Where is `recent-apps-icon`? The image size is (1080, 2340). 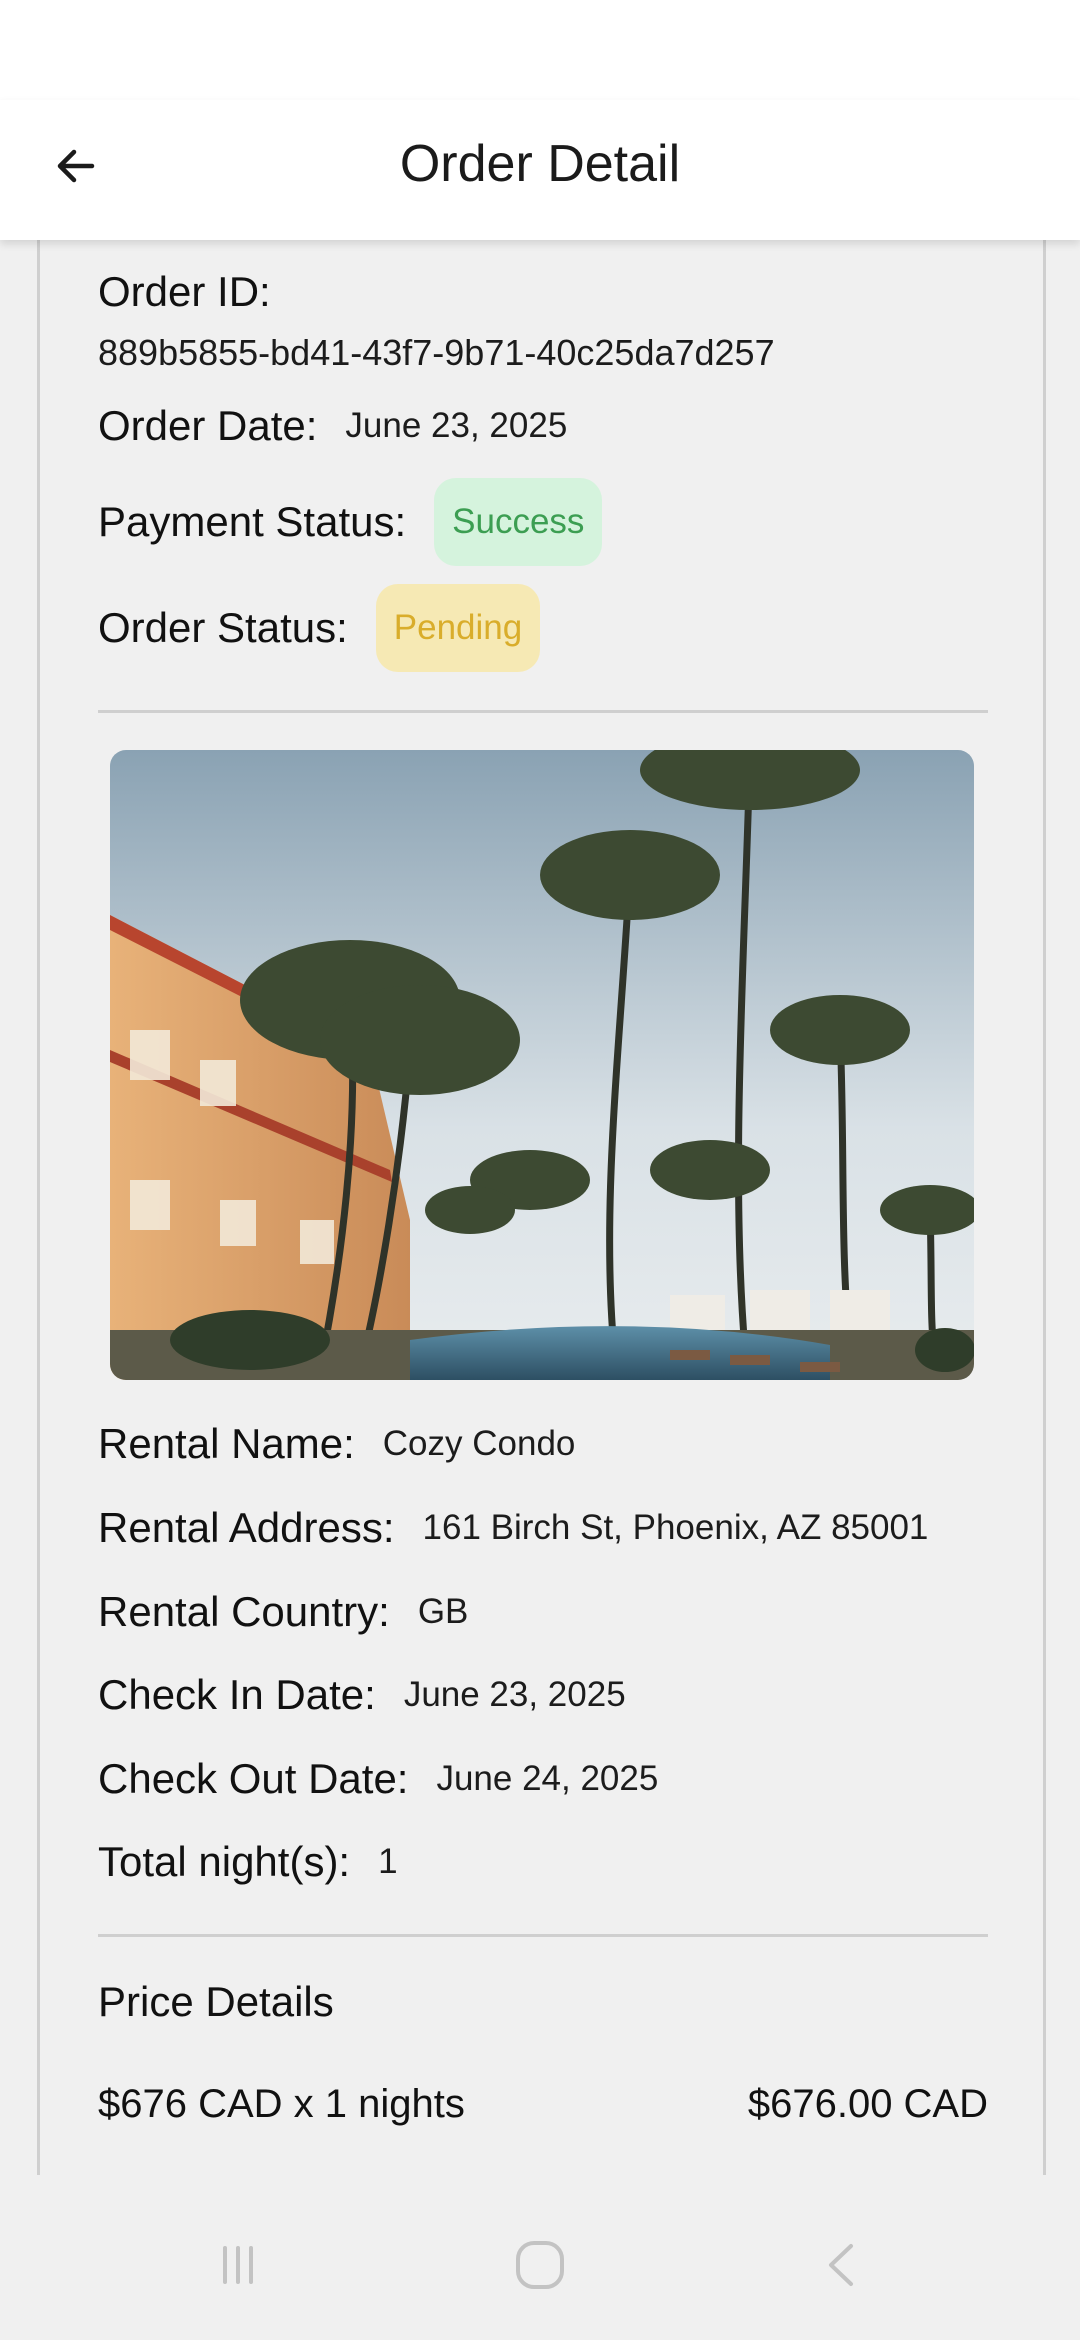 recent-apps-icon is located at coordinates (238, 2265).